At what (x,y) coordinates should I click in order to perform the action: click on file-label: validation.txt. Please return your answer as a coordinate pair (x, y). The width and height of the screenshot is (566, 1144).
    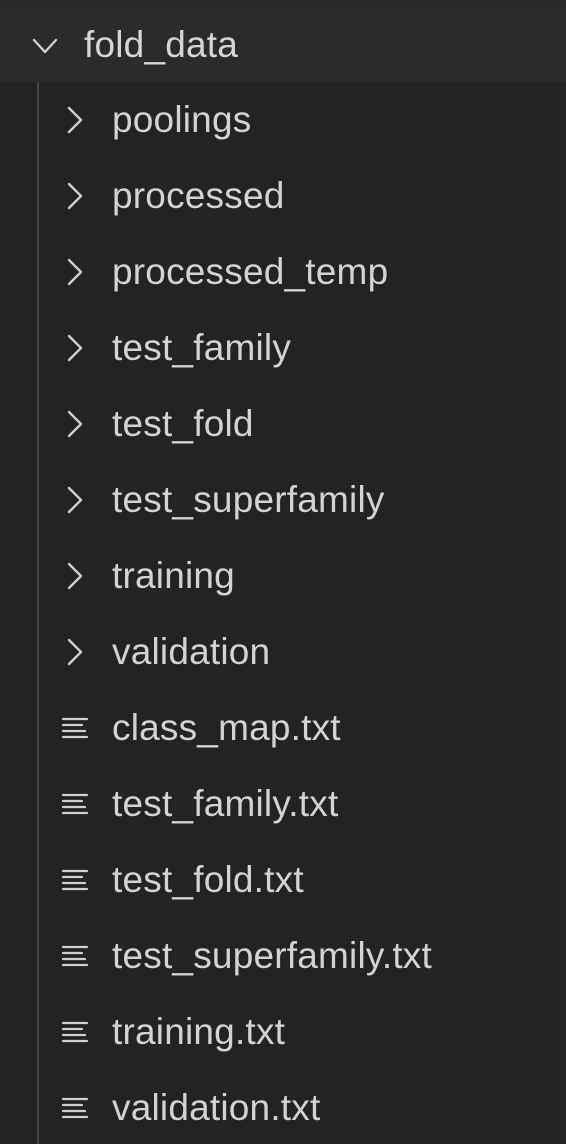
    Looking at the image, I should click on (216, 1107).